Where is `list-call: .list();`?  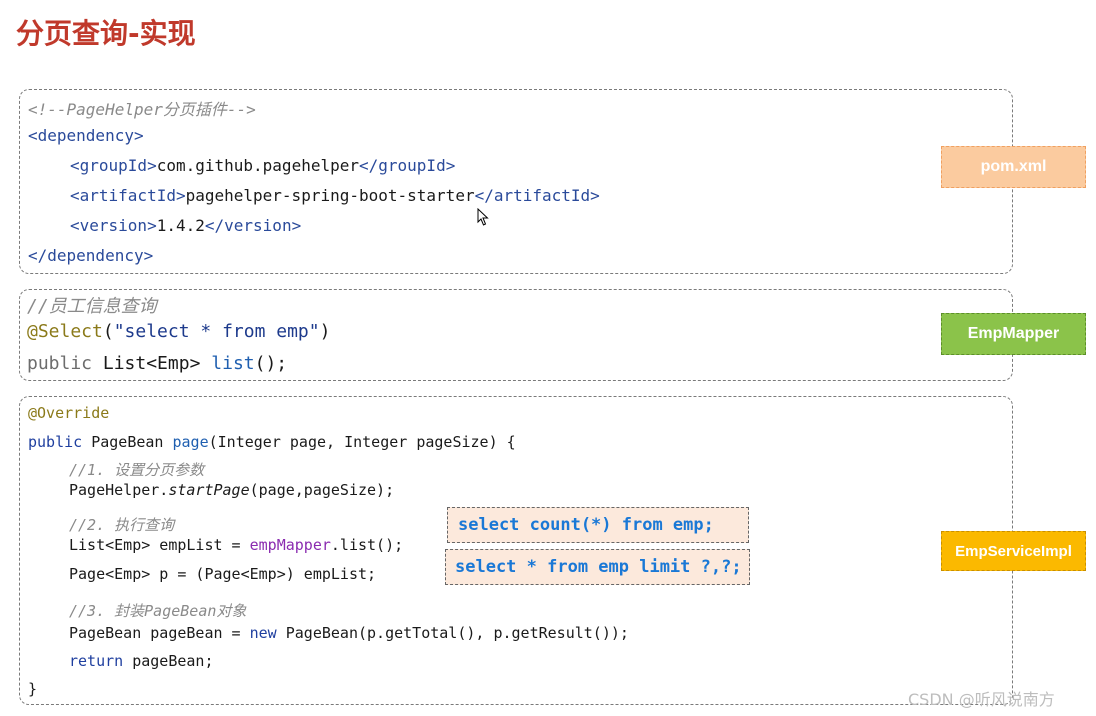
list-call: .list(); is located at coordinates (367, 545).